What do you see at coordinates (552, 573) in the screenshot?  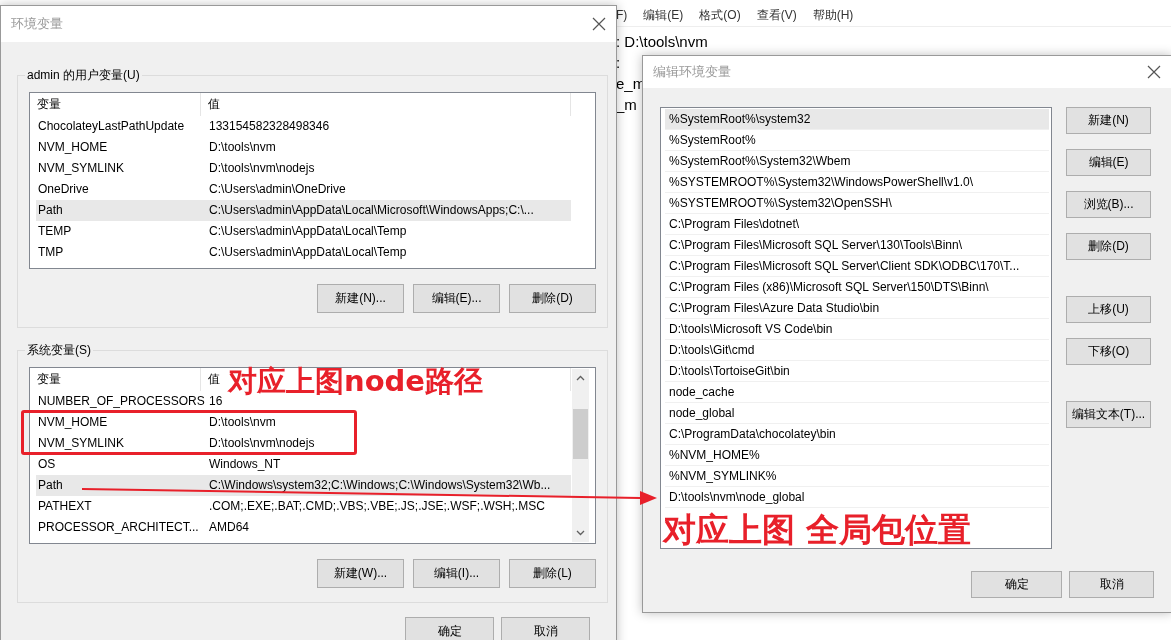 I see `dialog-button: 删除(L)` at bounding box center [552, 573].